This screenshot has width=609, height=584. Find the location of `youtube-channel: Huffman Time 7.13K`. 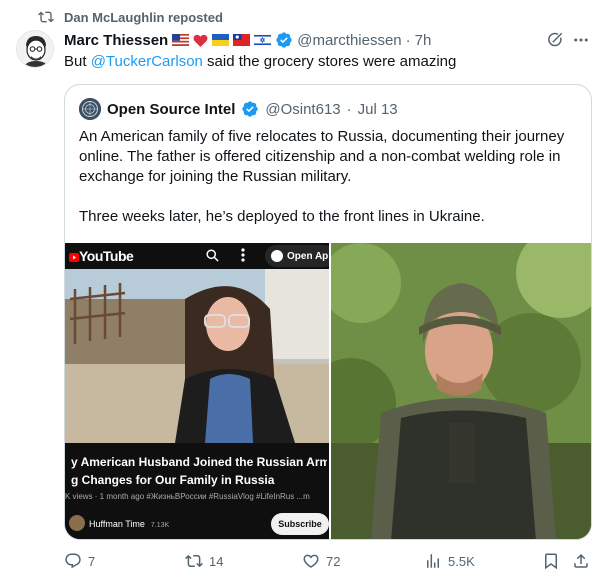

youtube-channel: Huffman Time 7.13K is located at coordinates (129, 524).